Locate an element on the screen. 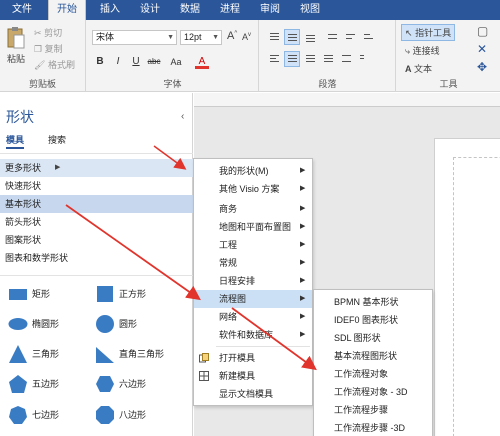  underline-button: U is located at coordinates (136, 62).